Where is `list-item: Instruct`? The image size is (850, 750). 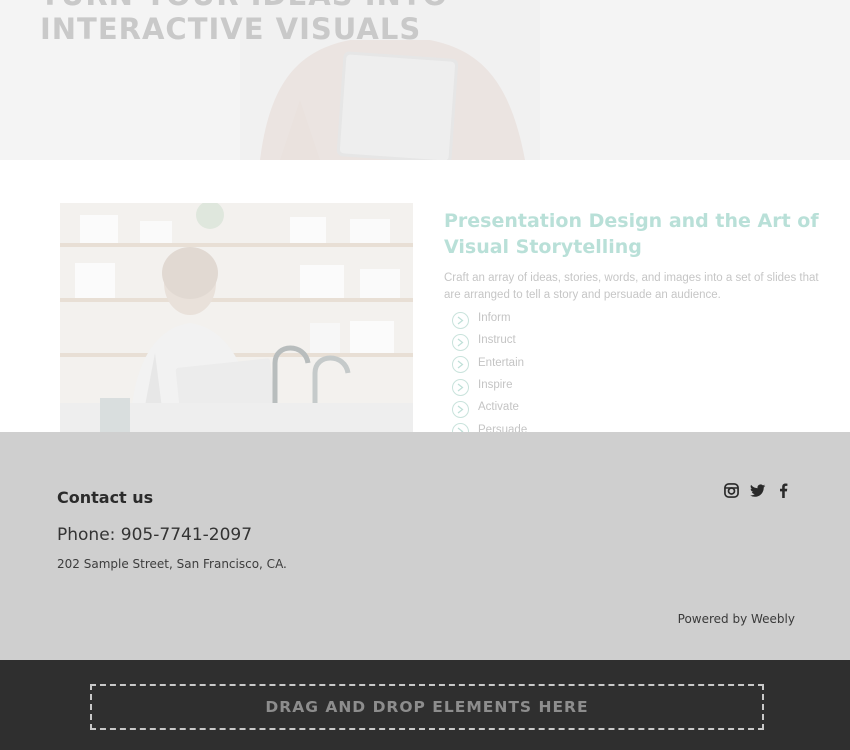
list-item: Instruct is located at coordinates (489, 340).